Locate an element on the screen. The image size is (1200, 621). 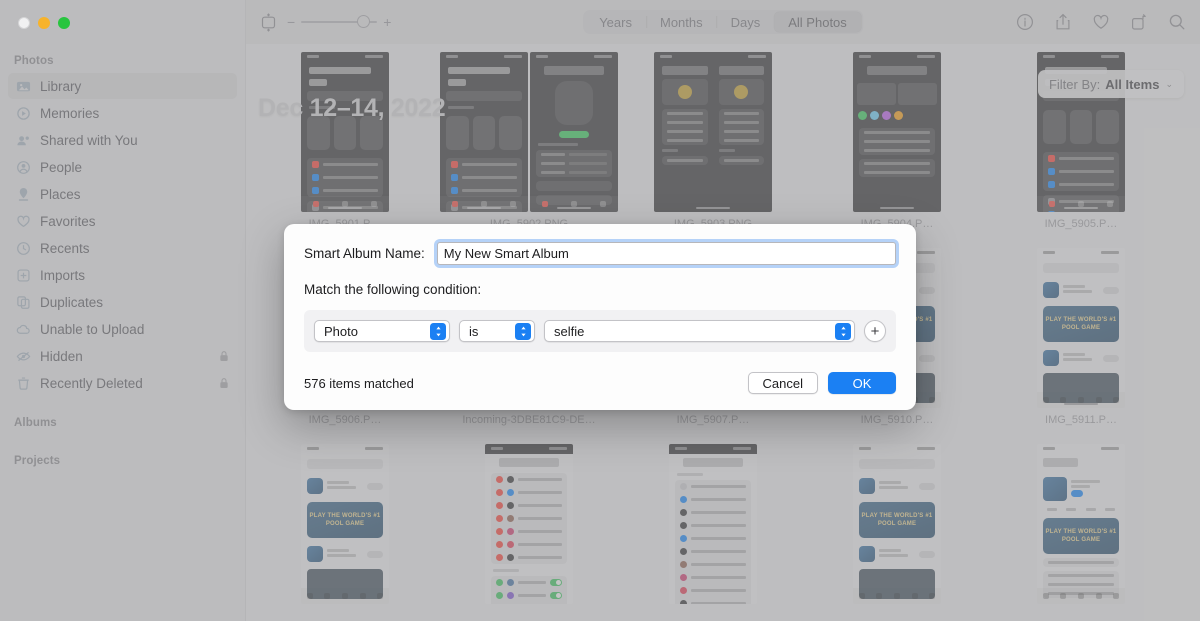
condition-attribute-value: Photo is located at coordinates (341, 331).